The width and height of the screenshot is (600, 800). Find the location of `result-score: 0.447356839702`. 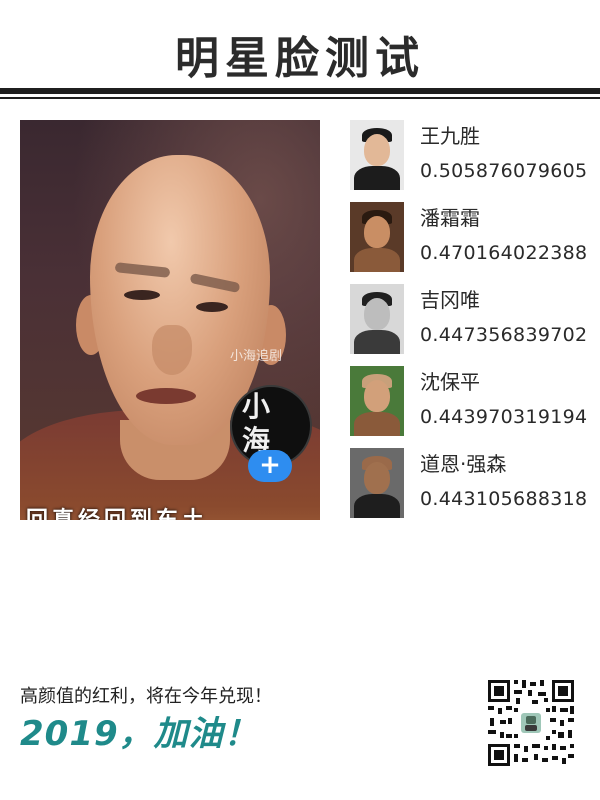

result-score: 0.447356839702 is located at coordinates (504, 335).